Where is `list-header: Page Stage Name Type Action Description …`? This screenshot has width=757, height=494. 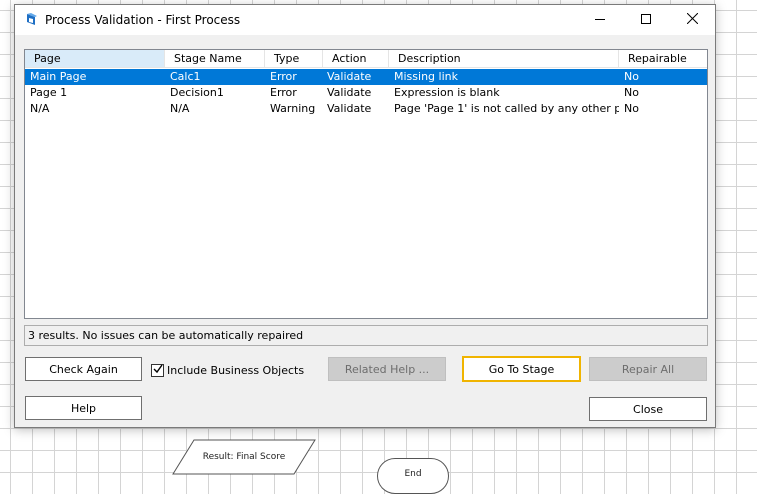
list-header: Page Stage Name Type Action Description … is located at coordinates (366, 59).